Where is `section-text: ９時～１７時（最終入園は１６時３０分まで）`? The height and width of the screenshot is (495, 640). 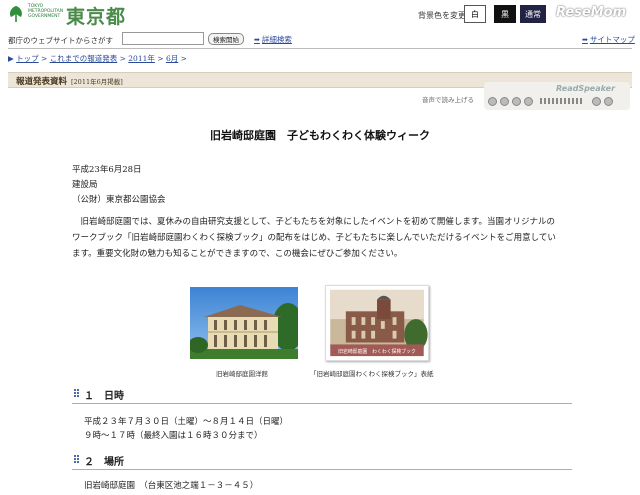
section-text: ９時～１７時（最終入園は１６時３０分まで） is located at coordinates (173, 436).